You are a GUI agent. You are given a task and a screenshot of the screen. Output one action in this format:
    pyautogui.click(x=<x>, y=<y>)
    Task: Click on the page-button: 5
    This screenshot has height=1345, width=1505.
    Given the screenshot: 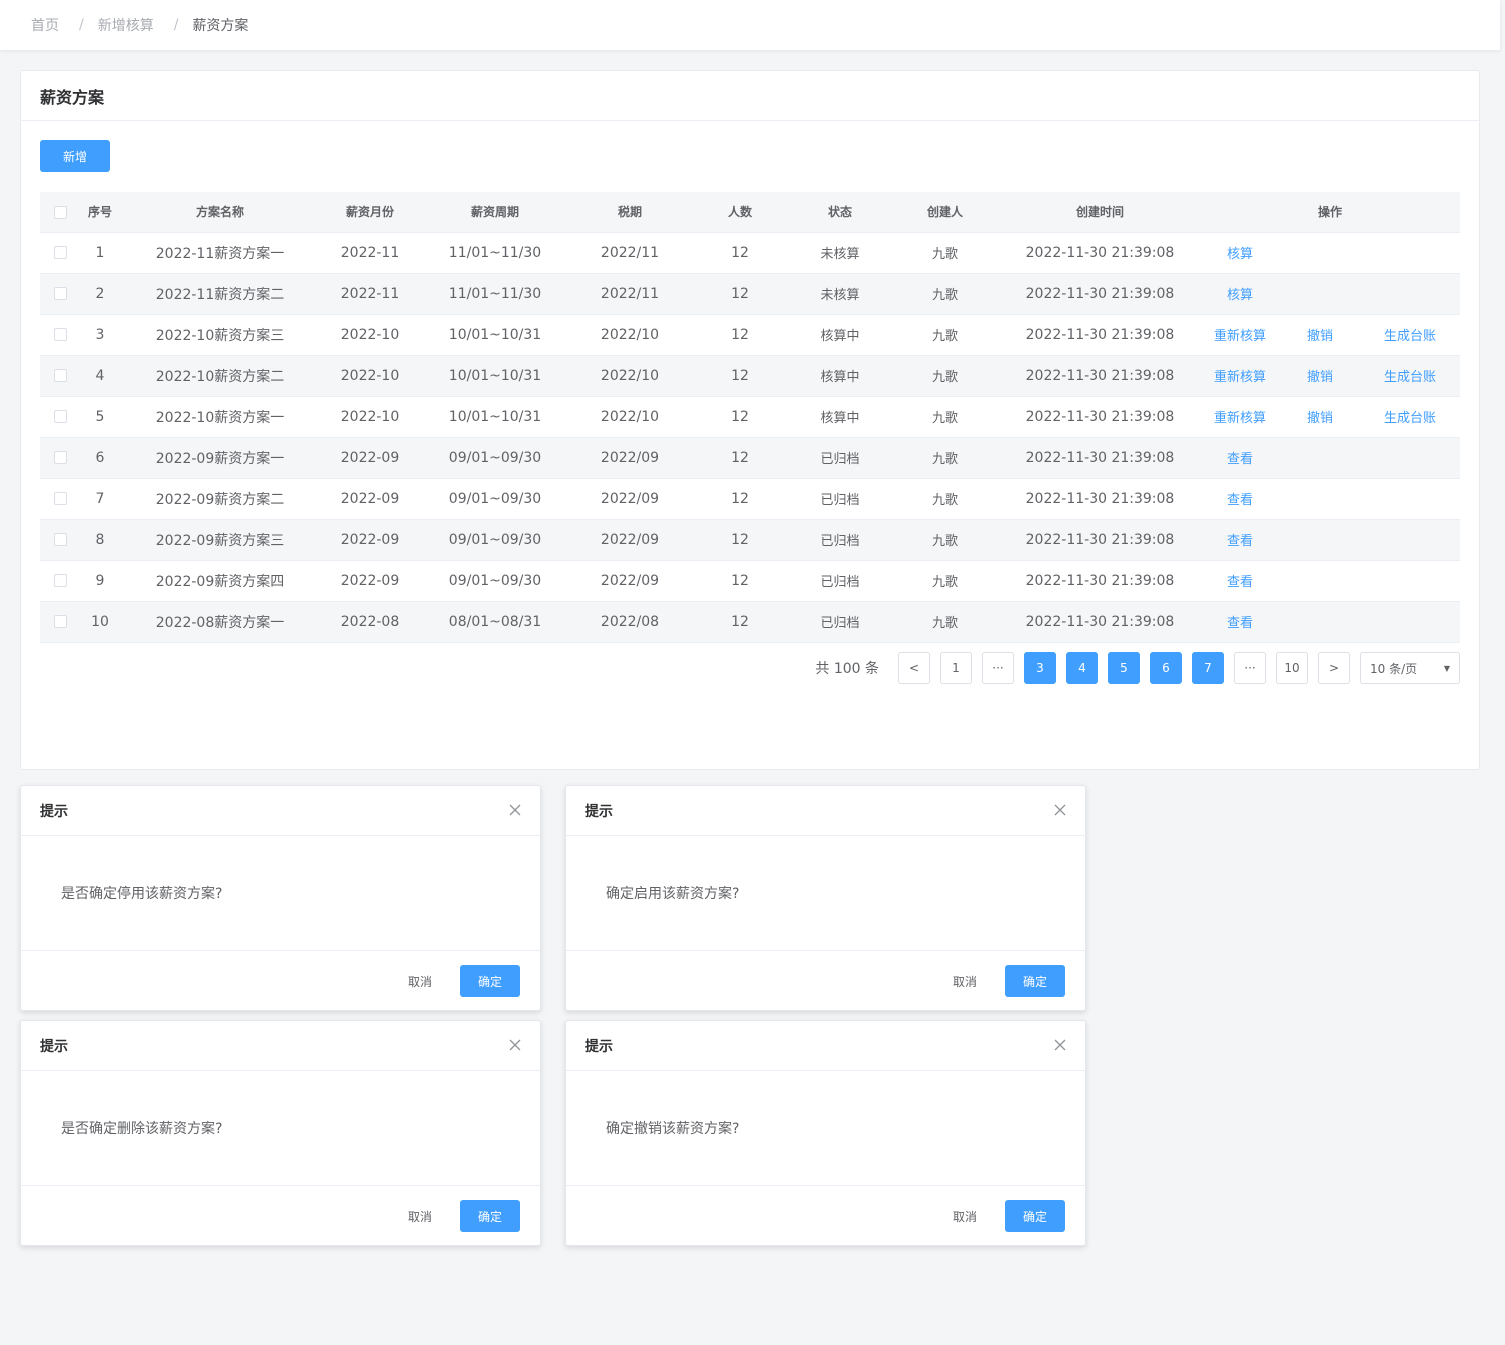 What is the action you would take?
    pyautogui.click(x=1124, y=668)
    